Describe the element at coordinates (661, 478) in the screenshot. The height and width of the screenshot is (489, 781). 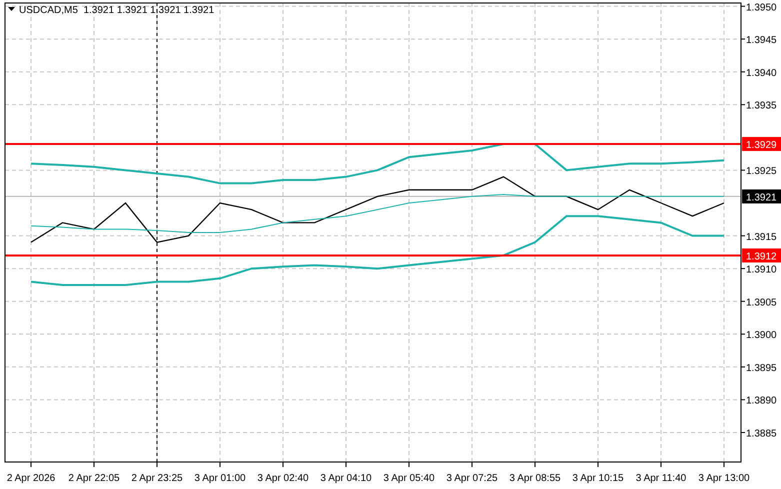
I see `axis-label: 3 Apr 11:40` at that location.